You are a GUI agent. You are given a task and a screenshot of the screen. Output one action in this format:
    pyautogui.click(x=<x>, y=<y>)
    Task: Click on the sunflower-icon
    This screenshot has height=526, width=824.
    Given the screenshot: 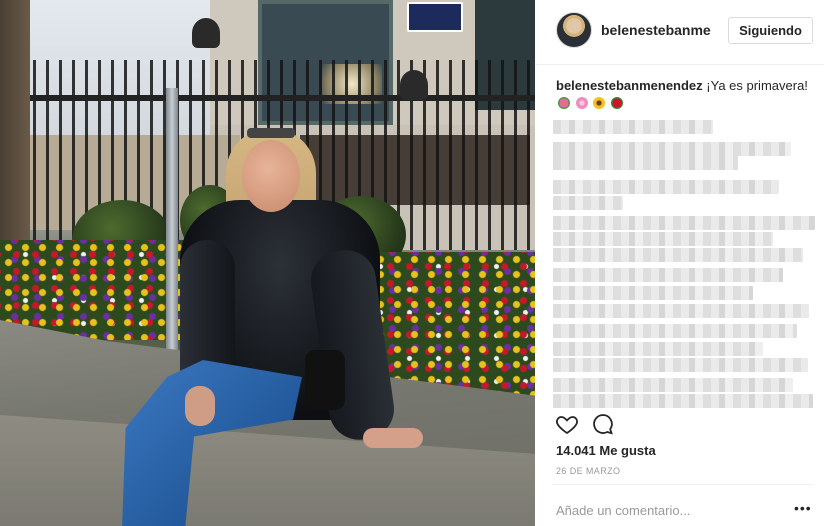 What is the action you would take?
    pyautogui.click(x=599, y=103)
    